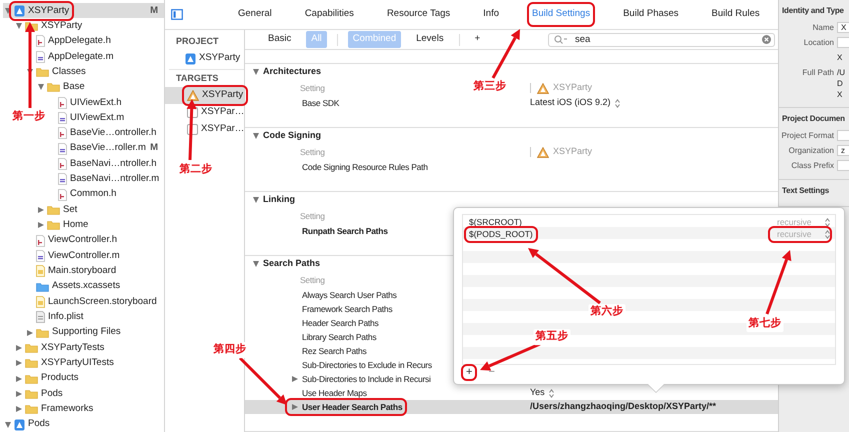  Describe the element at coordinates (511, 407) in the screenshot. I see `settings-row: User Header Search Paths /Users/zhangzhaoqing/Desktop/XSYParty/**` at that location.